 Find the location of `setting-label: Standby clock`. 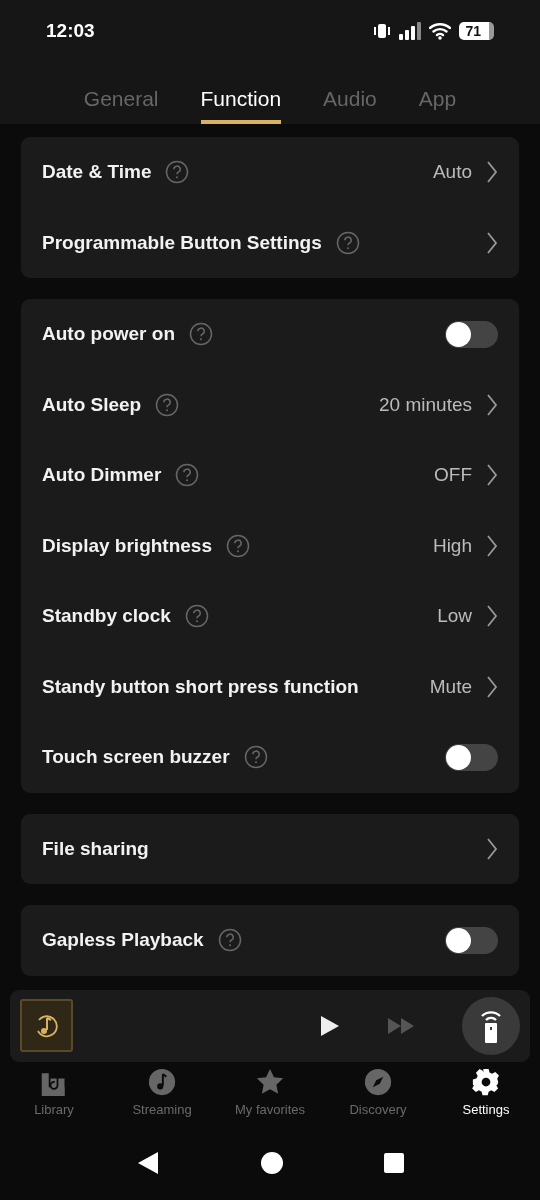

setting-label: Standby clock is located at coordinates (106, 616).